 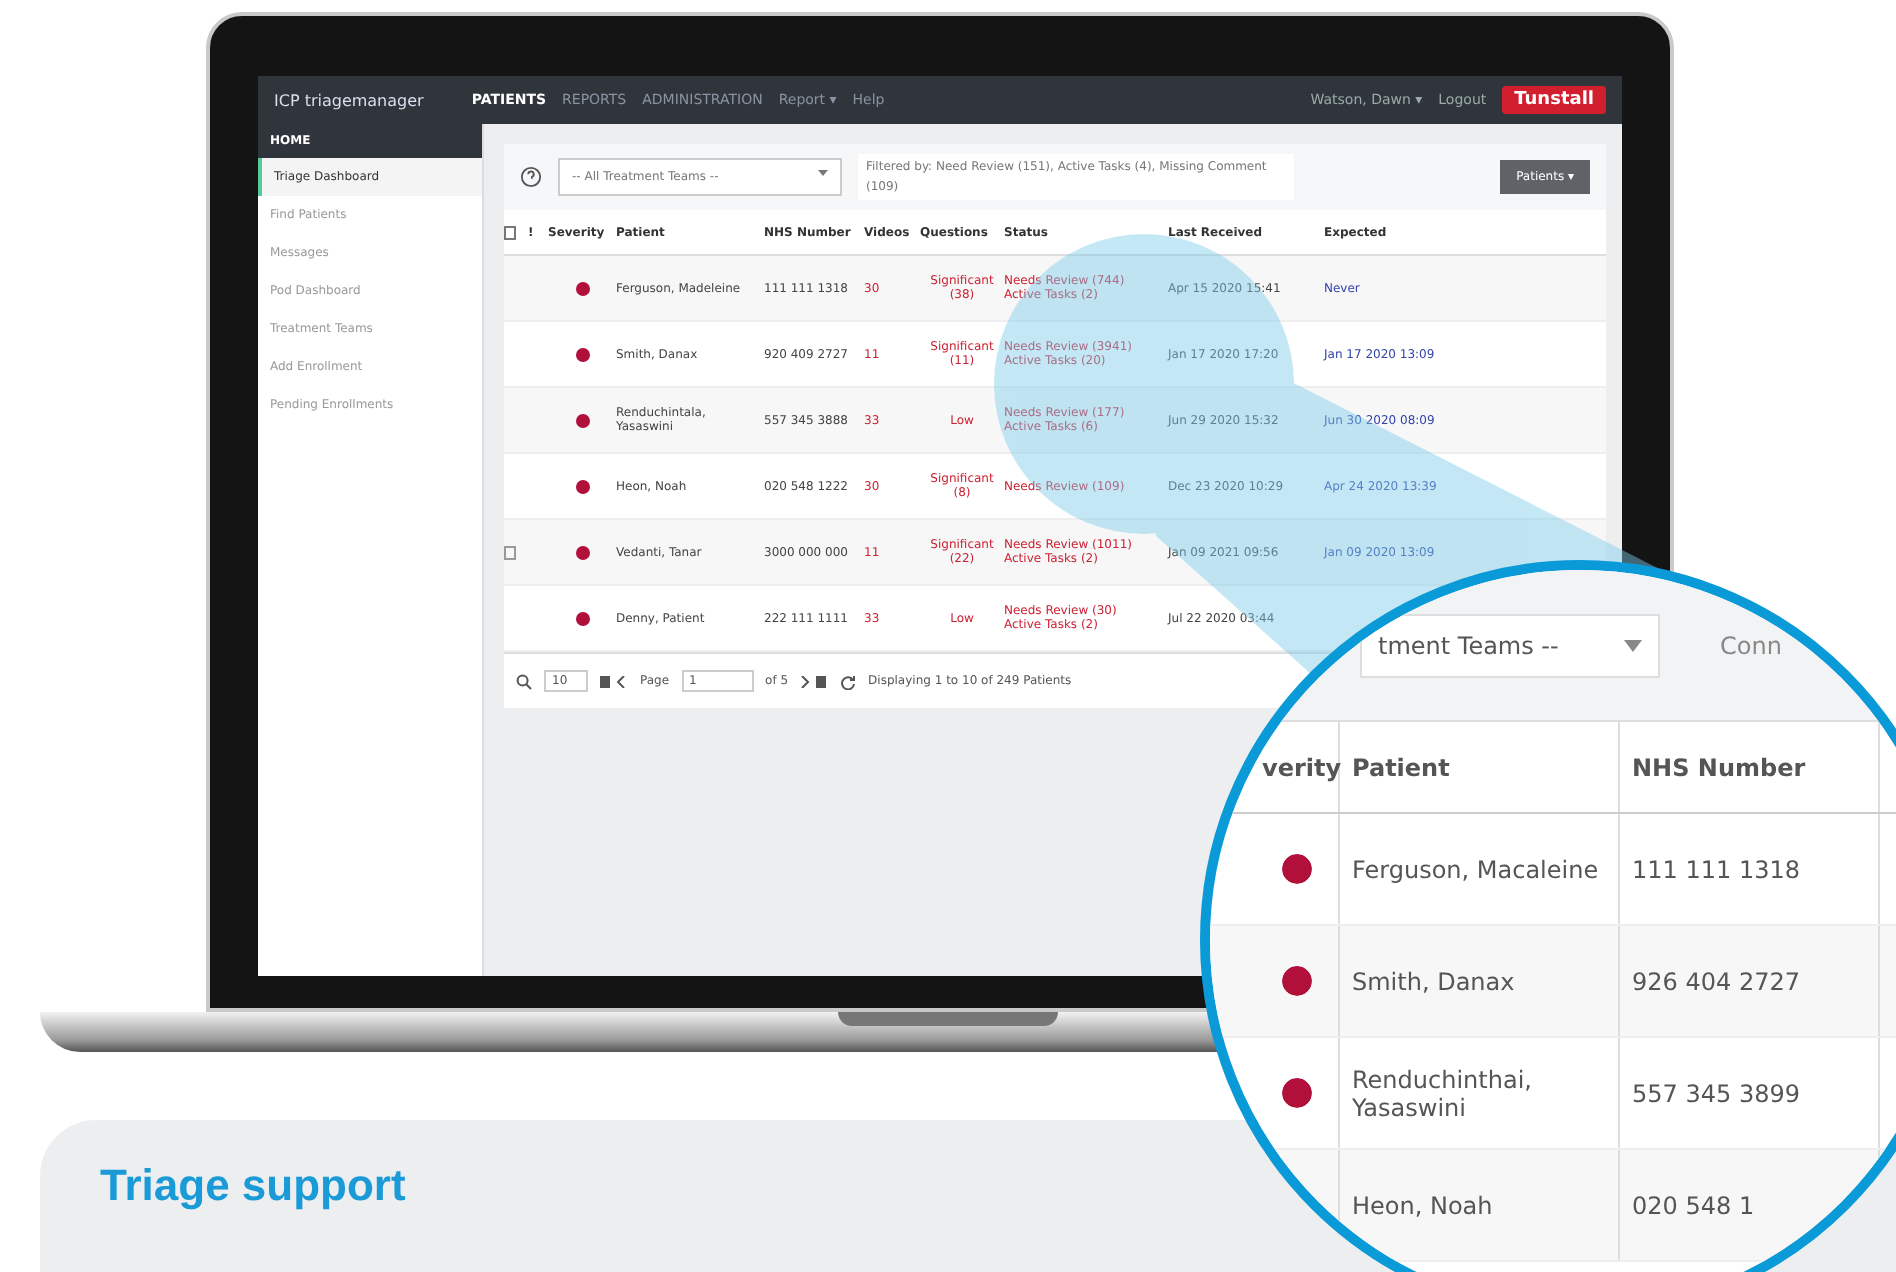 What do you see at coordinates (848, 681) in the screenshot?
I see `refresh-icon` at bounding box center [848, 681].